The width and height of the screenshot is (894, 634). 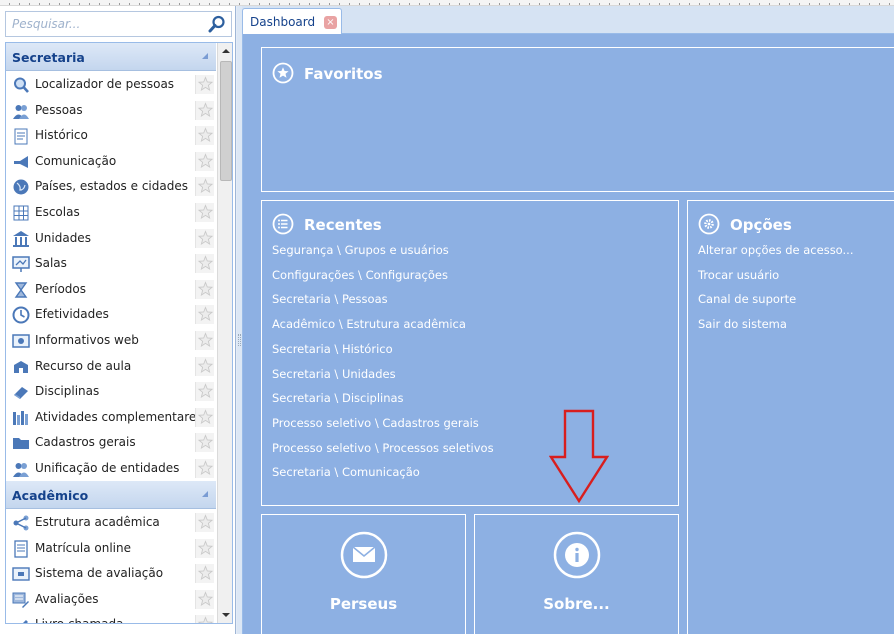 What do you see at coordinates (334, 374) in the screenshot?
I see `dashboard-link: Secretaria \ Unidades` at bounding box center [334, 374].